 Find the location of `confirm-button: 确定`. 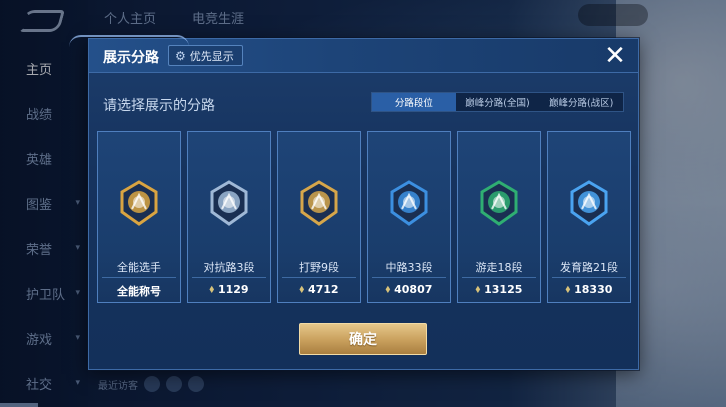

confirm-button: 确定 is located at coordinates (363, 339).